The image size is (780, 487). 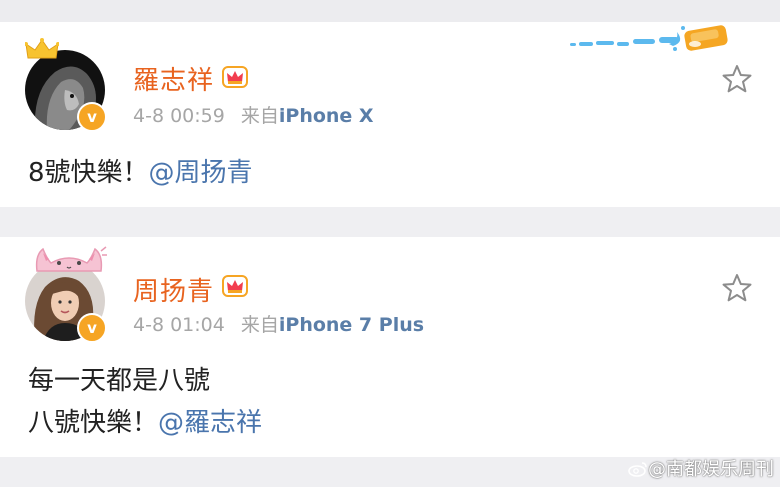 What do you see at coordinates (210, 423) in the screenshot?
I see `mention-link: @羅志祥` at bounding box center [210, 423].